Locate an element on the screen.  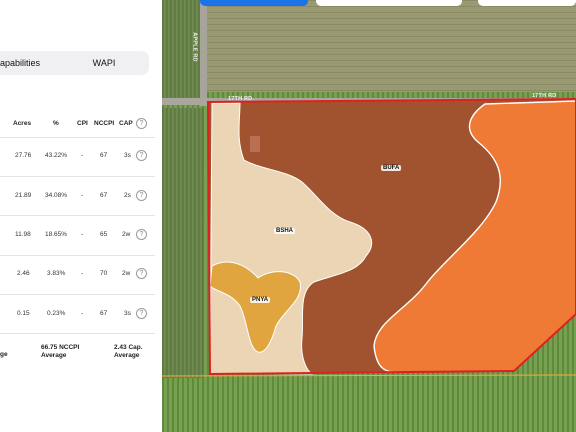
nccpi-average-label: Average is located at coordinates (54, 355).